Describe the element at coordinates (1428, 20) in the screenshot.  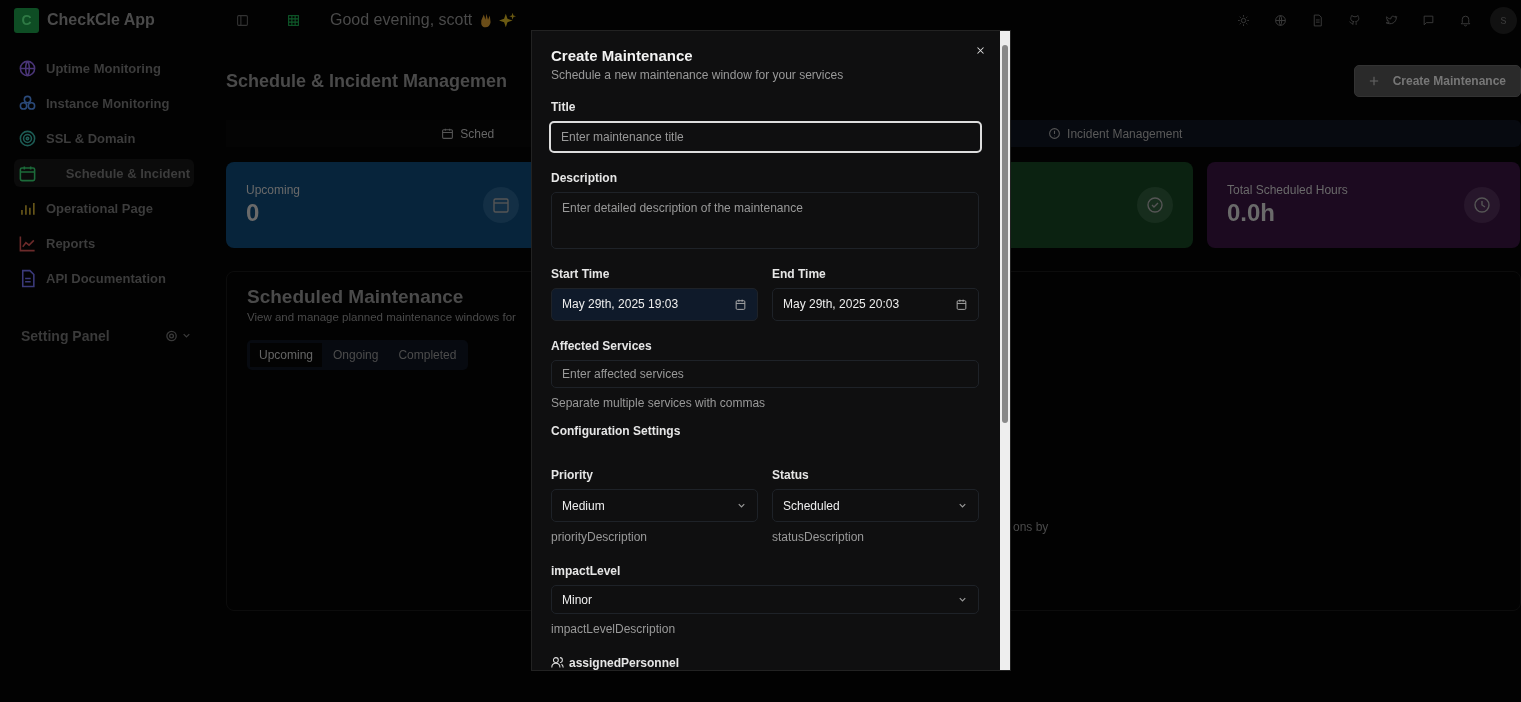
I see `message-icon` at that location.